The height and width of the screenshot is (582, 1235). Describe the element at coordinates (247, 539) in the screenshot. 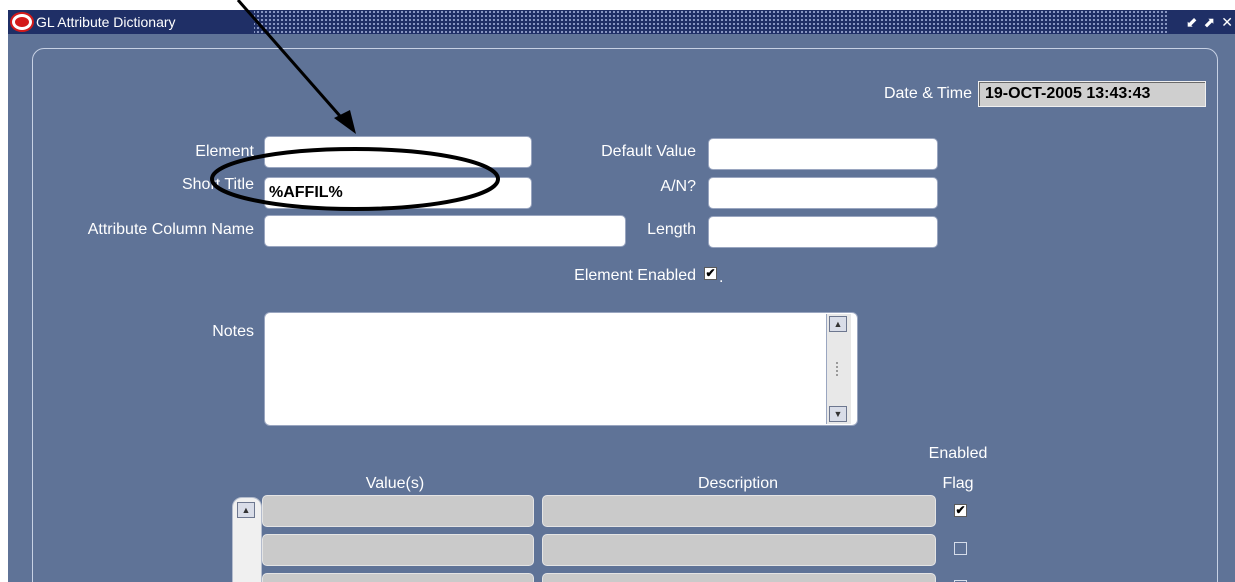

I see `table-scrollbar: ▲` at that location.